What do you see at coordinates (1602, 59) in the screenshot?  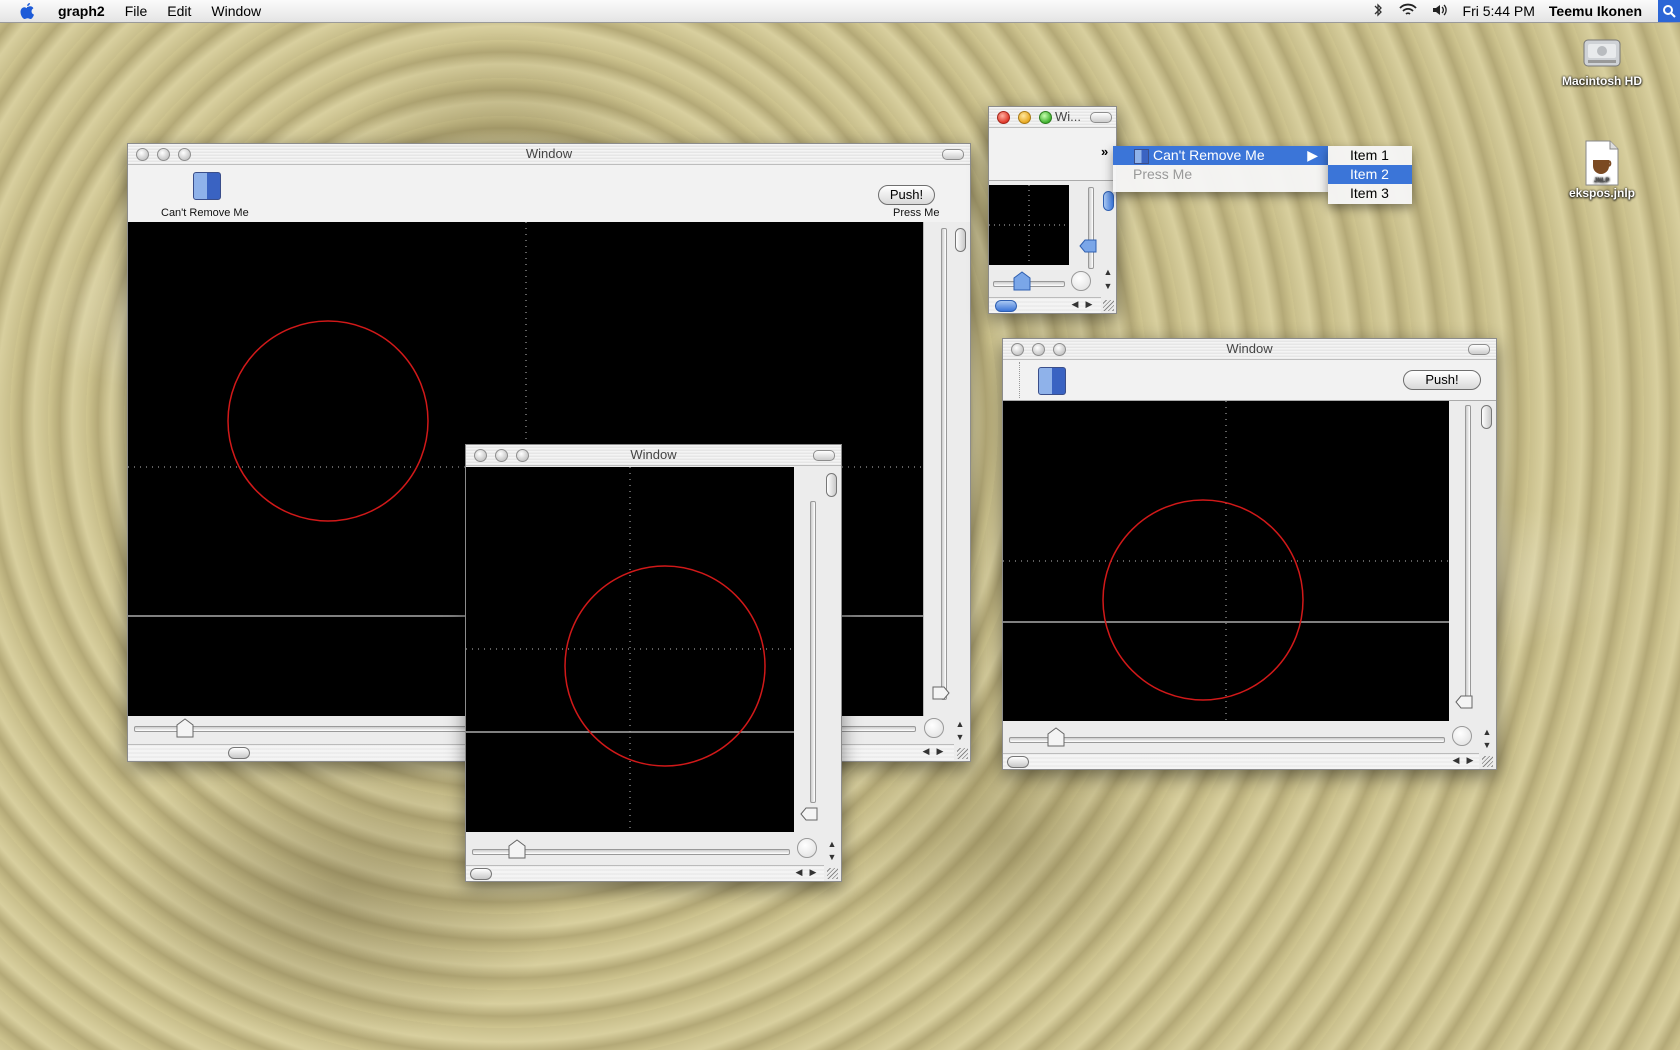 I see `desktop-icon-macintosh-hd: Macintosh HD` at bounding box center [1602, 59].